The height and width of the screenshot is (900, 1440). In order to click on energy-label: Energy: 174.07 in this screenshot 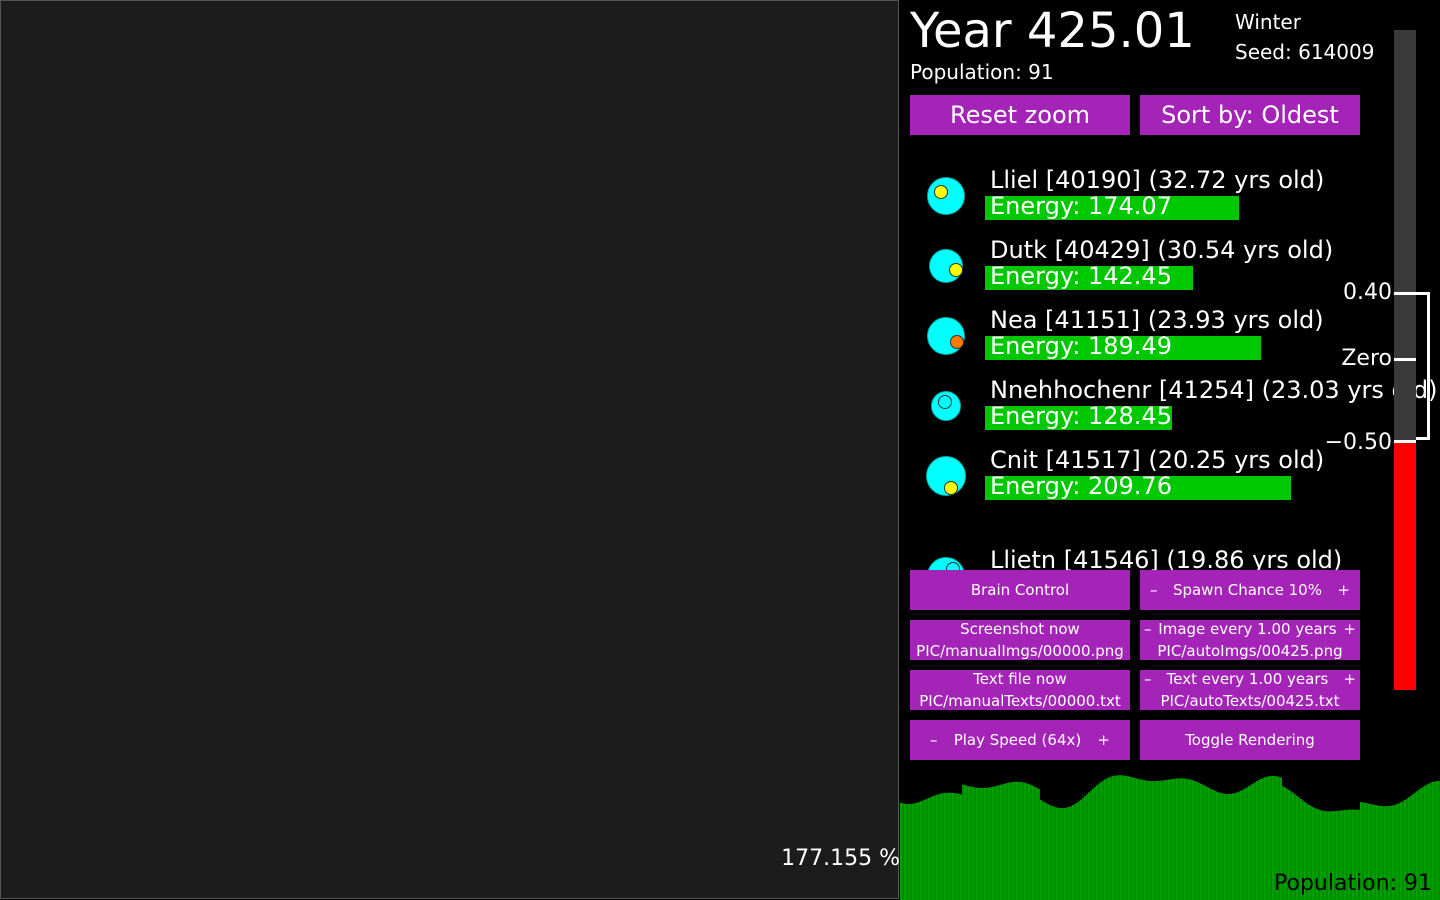, I will do `click(1081, 206)`.